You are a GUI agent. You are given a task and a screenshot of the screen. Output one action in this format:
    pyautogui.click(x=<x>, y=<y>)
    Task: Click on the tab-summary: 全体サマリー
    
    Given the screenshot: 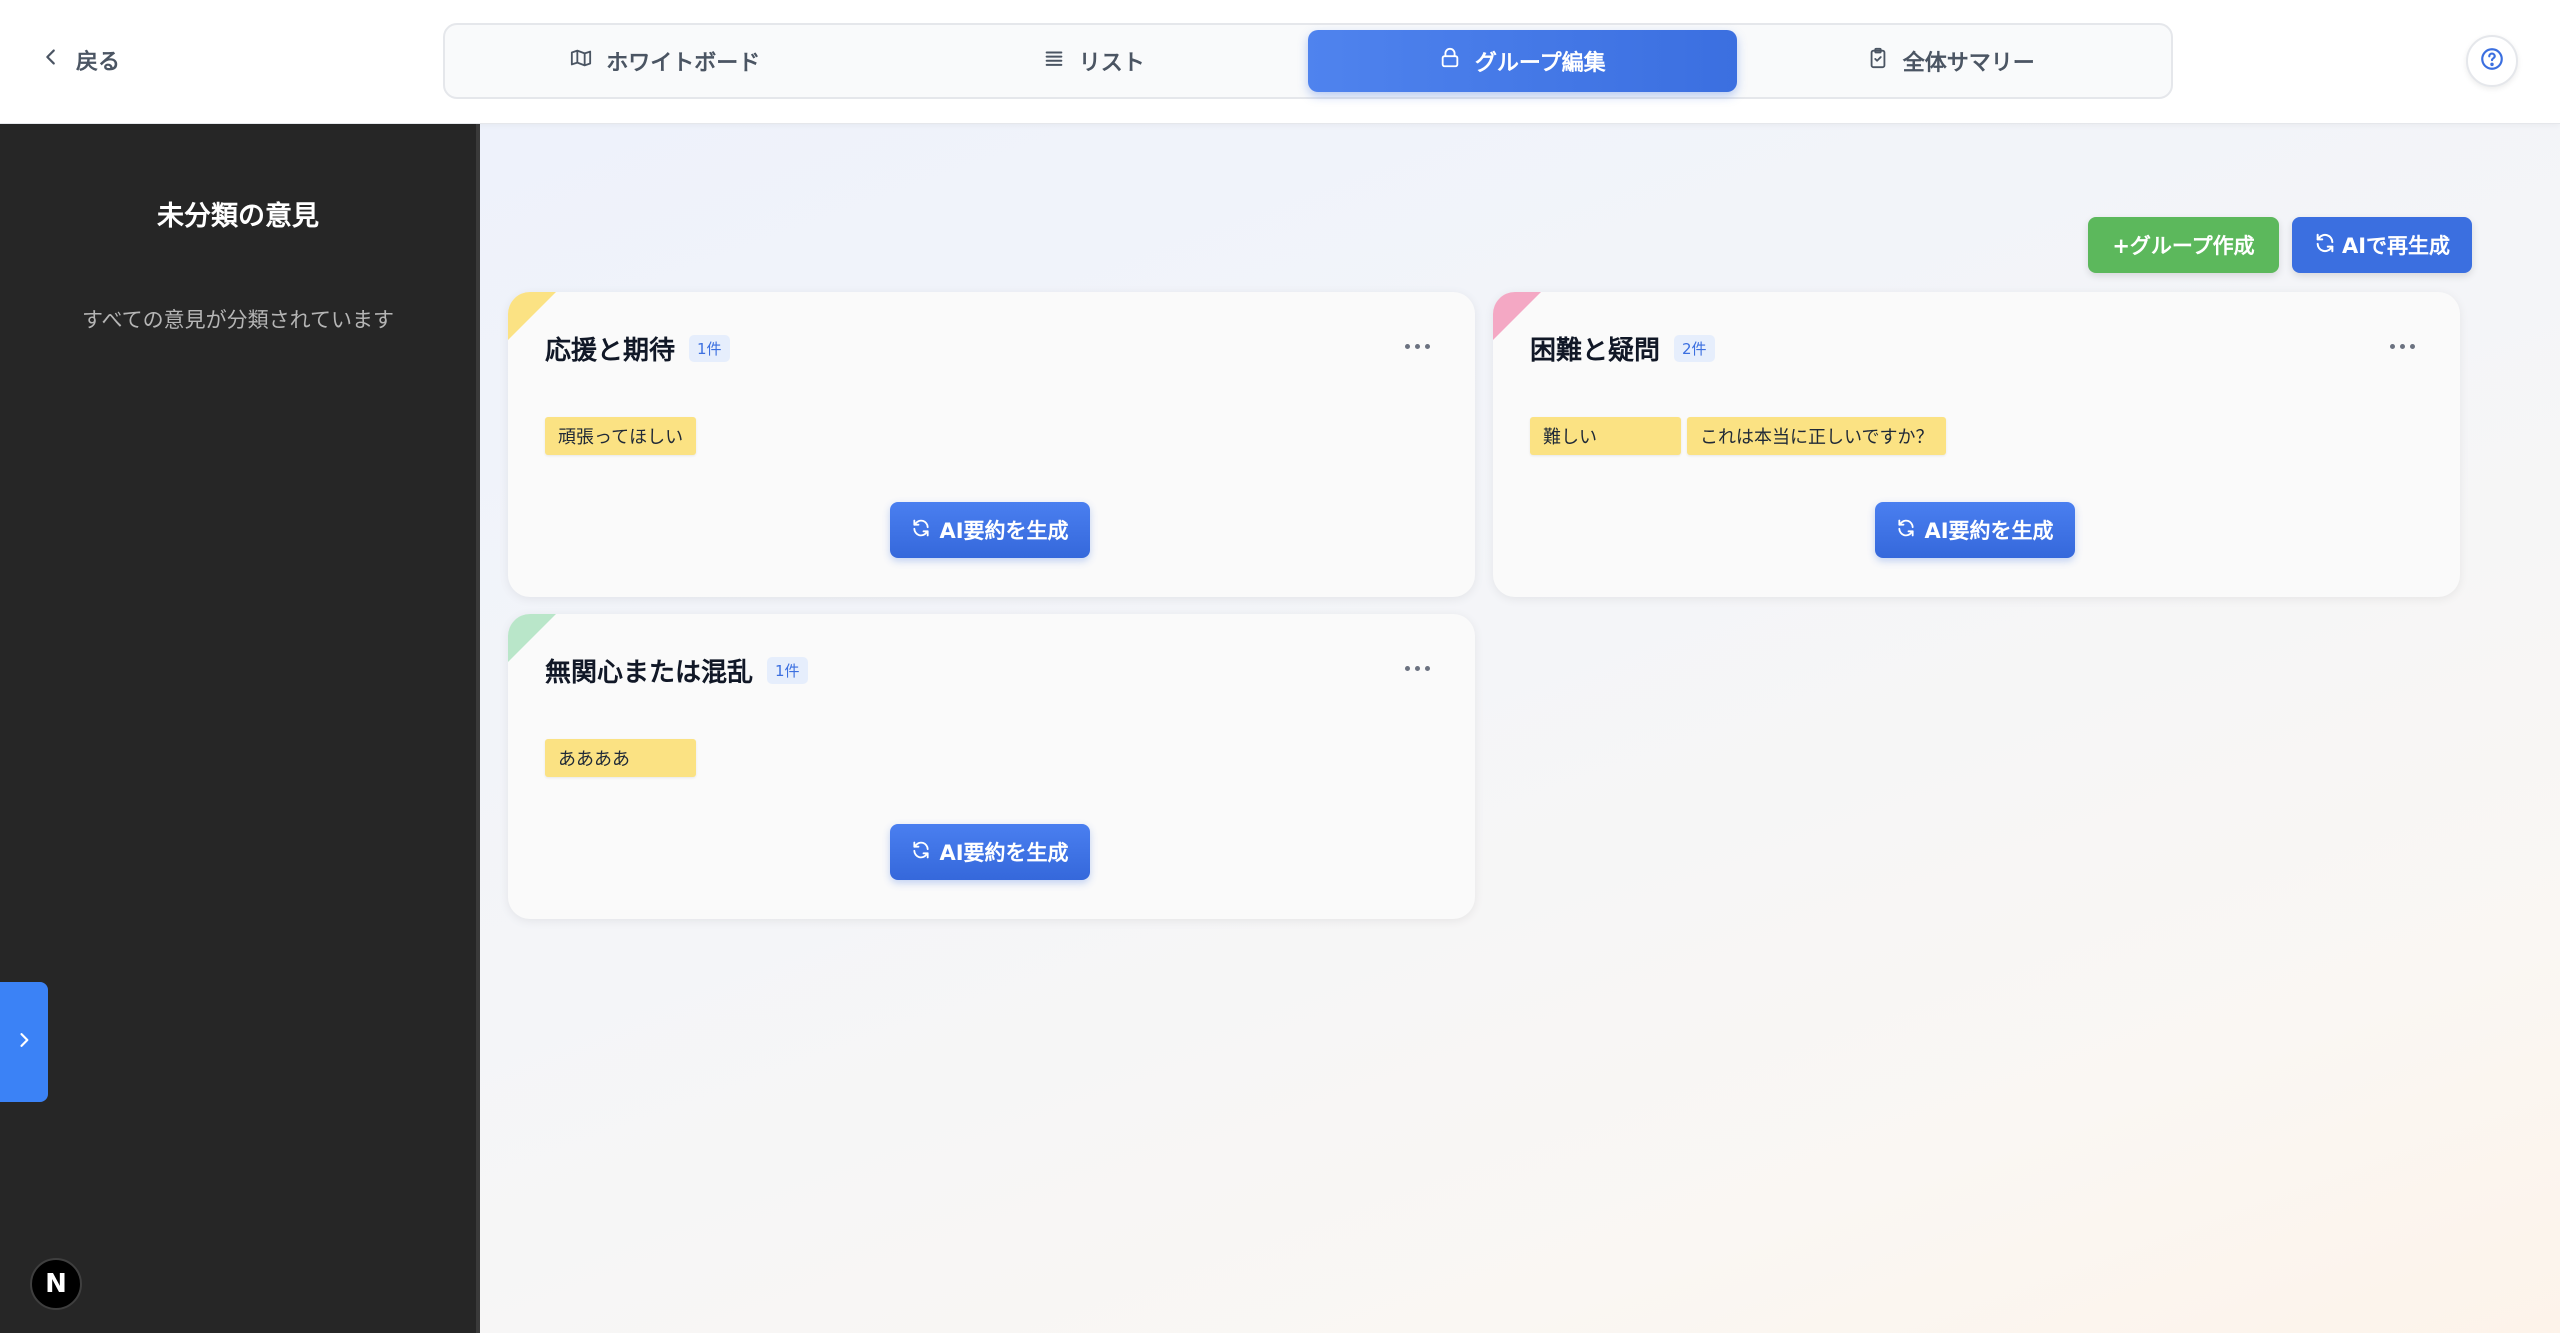 What is the action you would take?
    pyautogui.click(x=1951, y=61)
    